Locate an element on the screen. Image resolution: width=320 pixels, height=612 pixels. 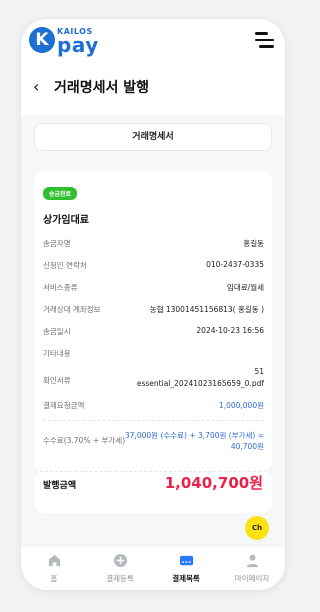
document-count: 51 is located at coordinates (259, 371).